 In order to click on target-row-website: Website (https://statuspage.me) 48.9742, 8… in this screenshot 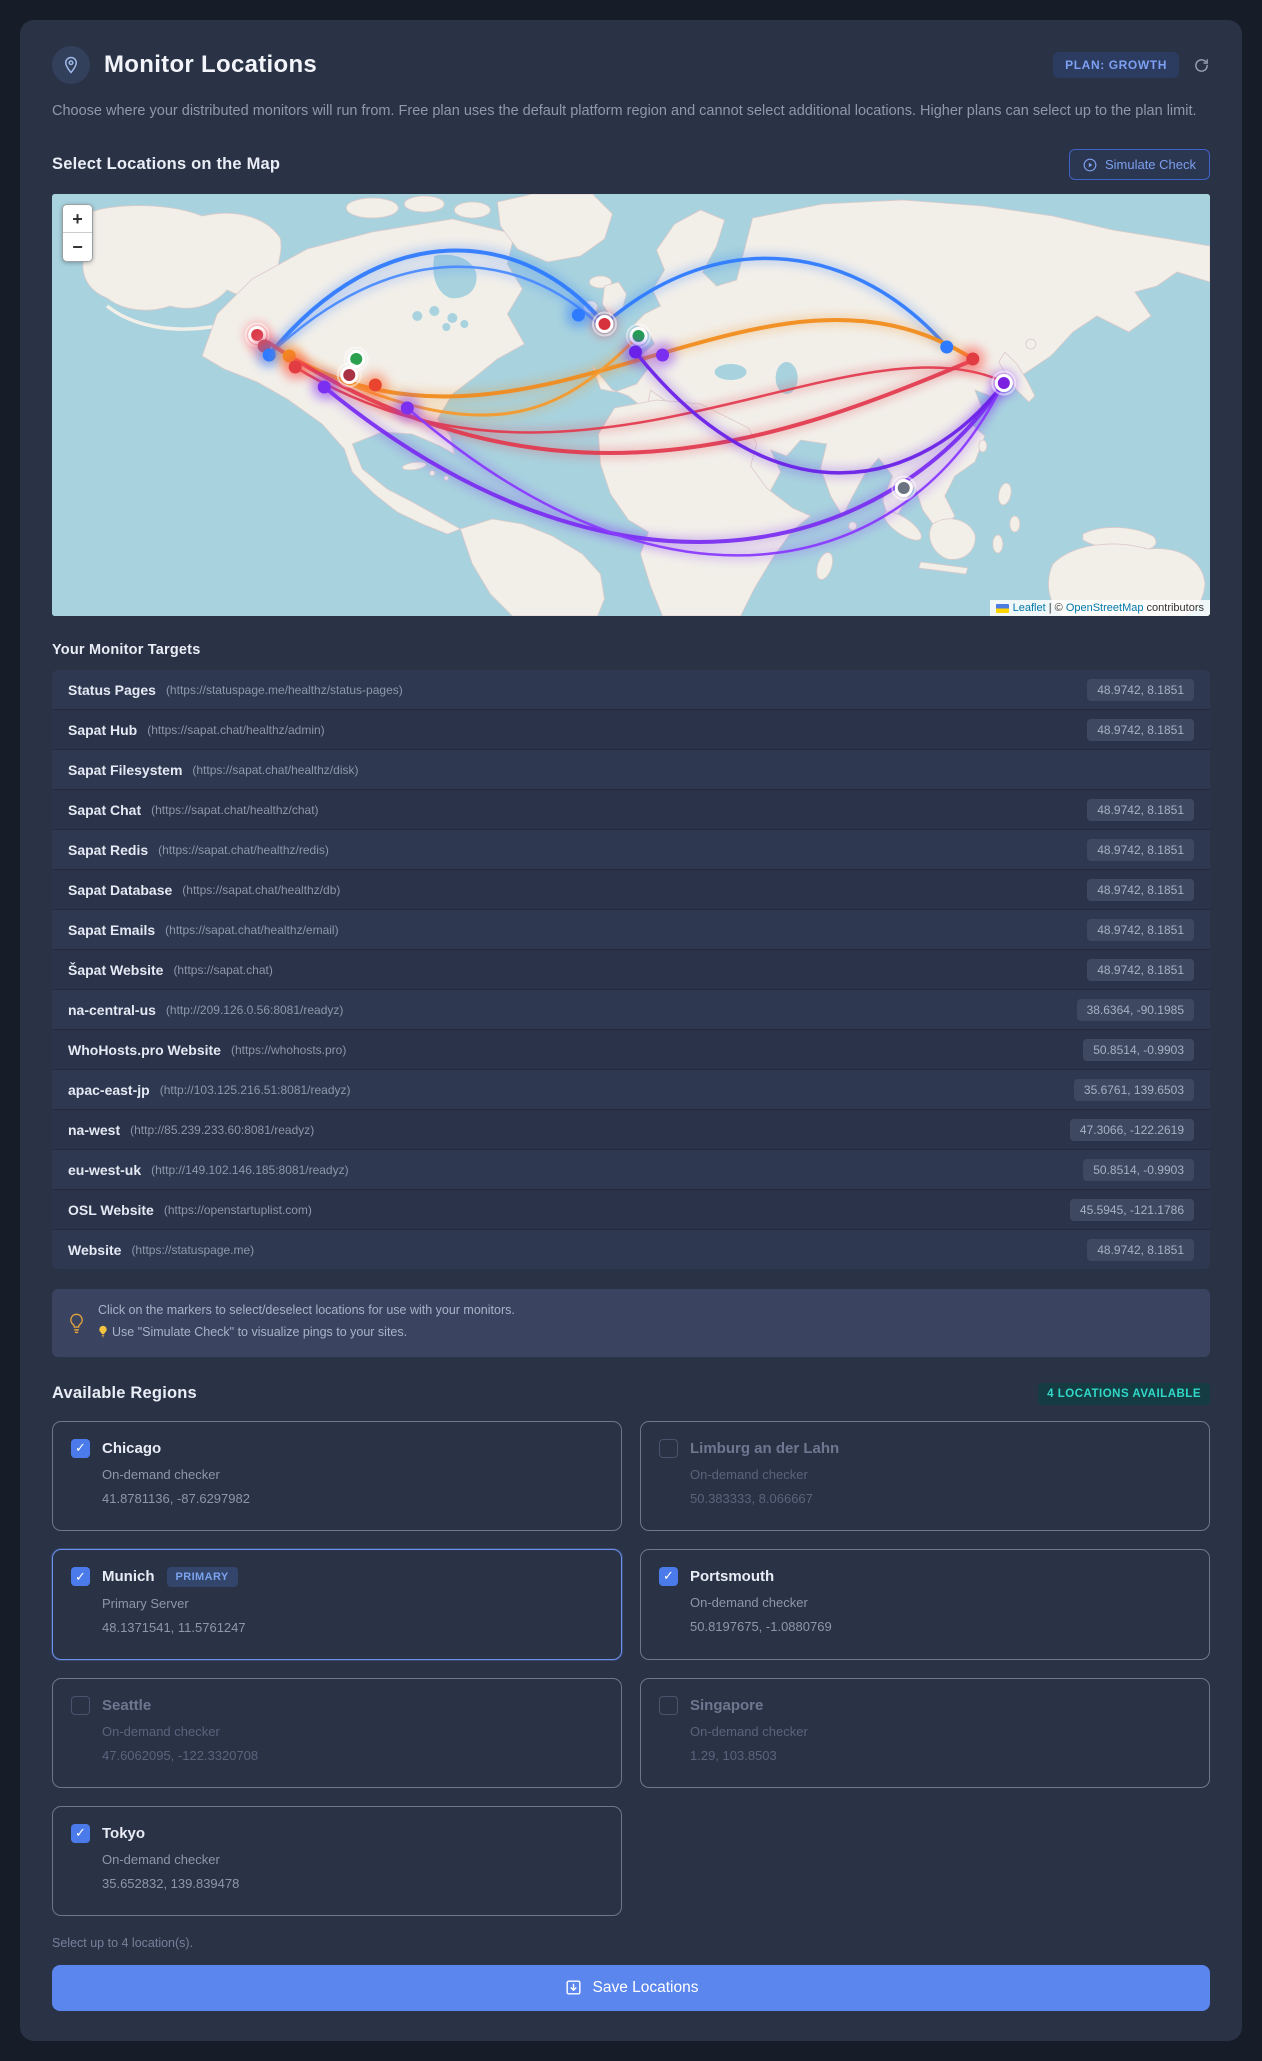, I will do `click(631, 1249)`.